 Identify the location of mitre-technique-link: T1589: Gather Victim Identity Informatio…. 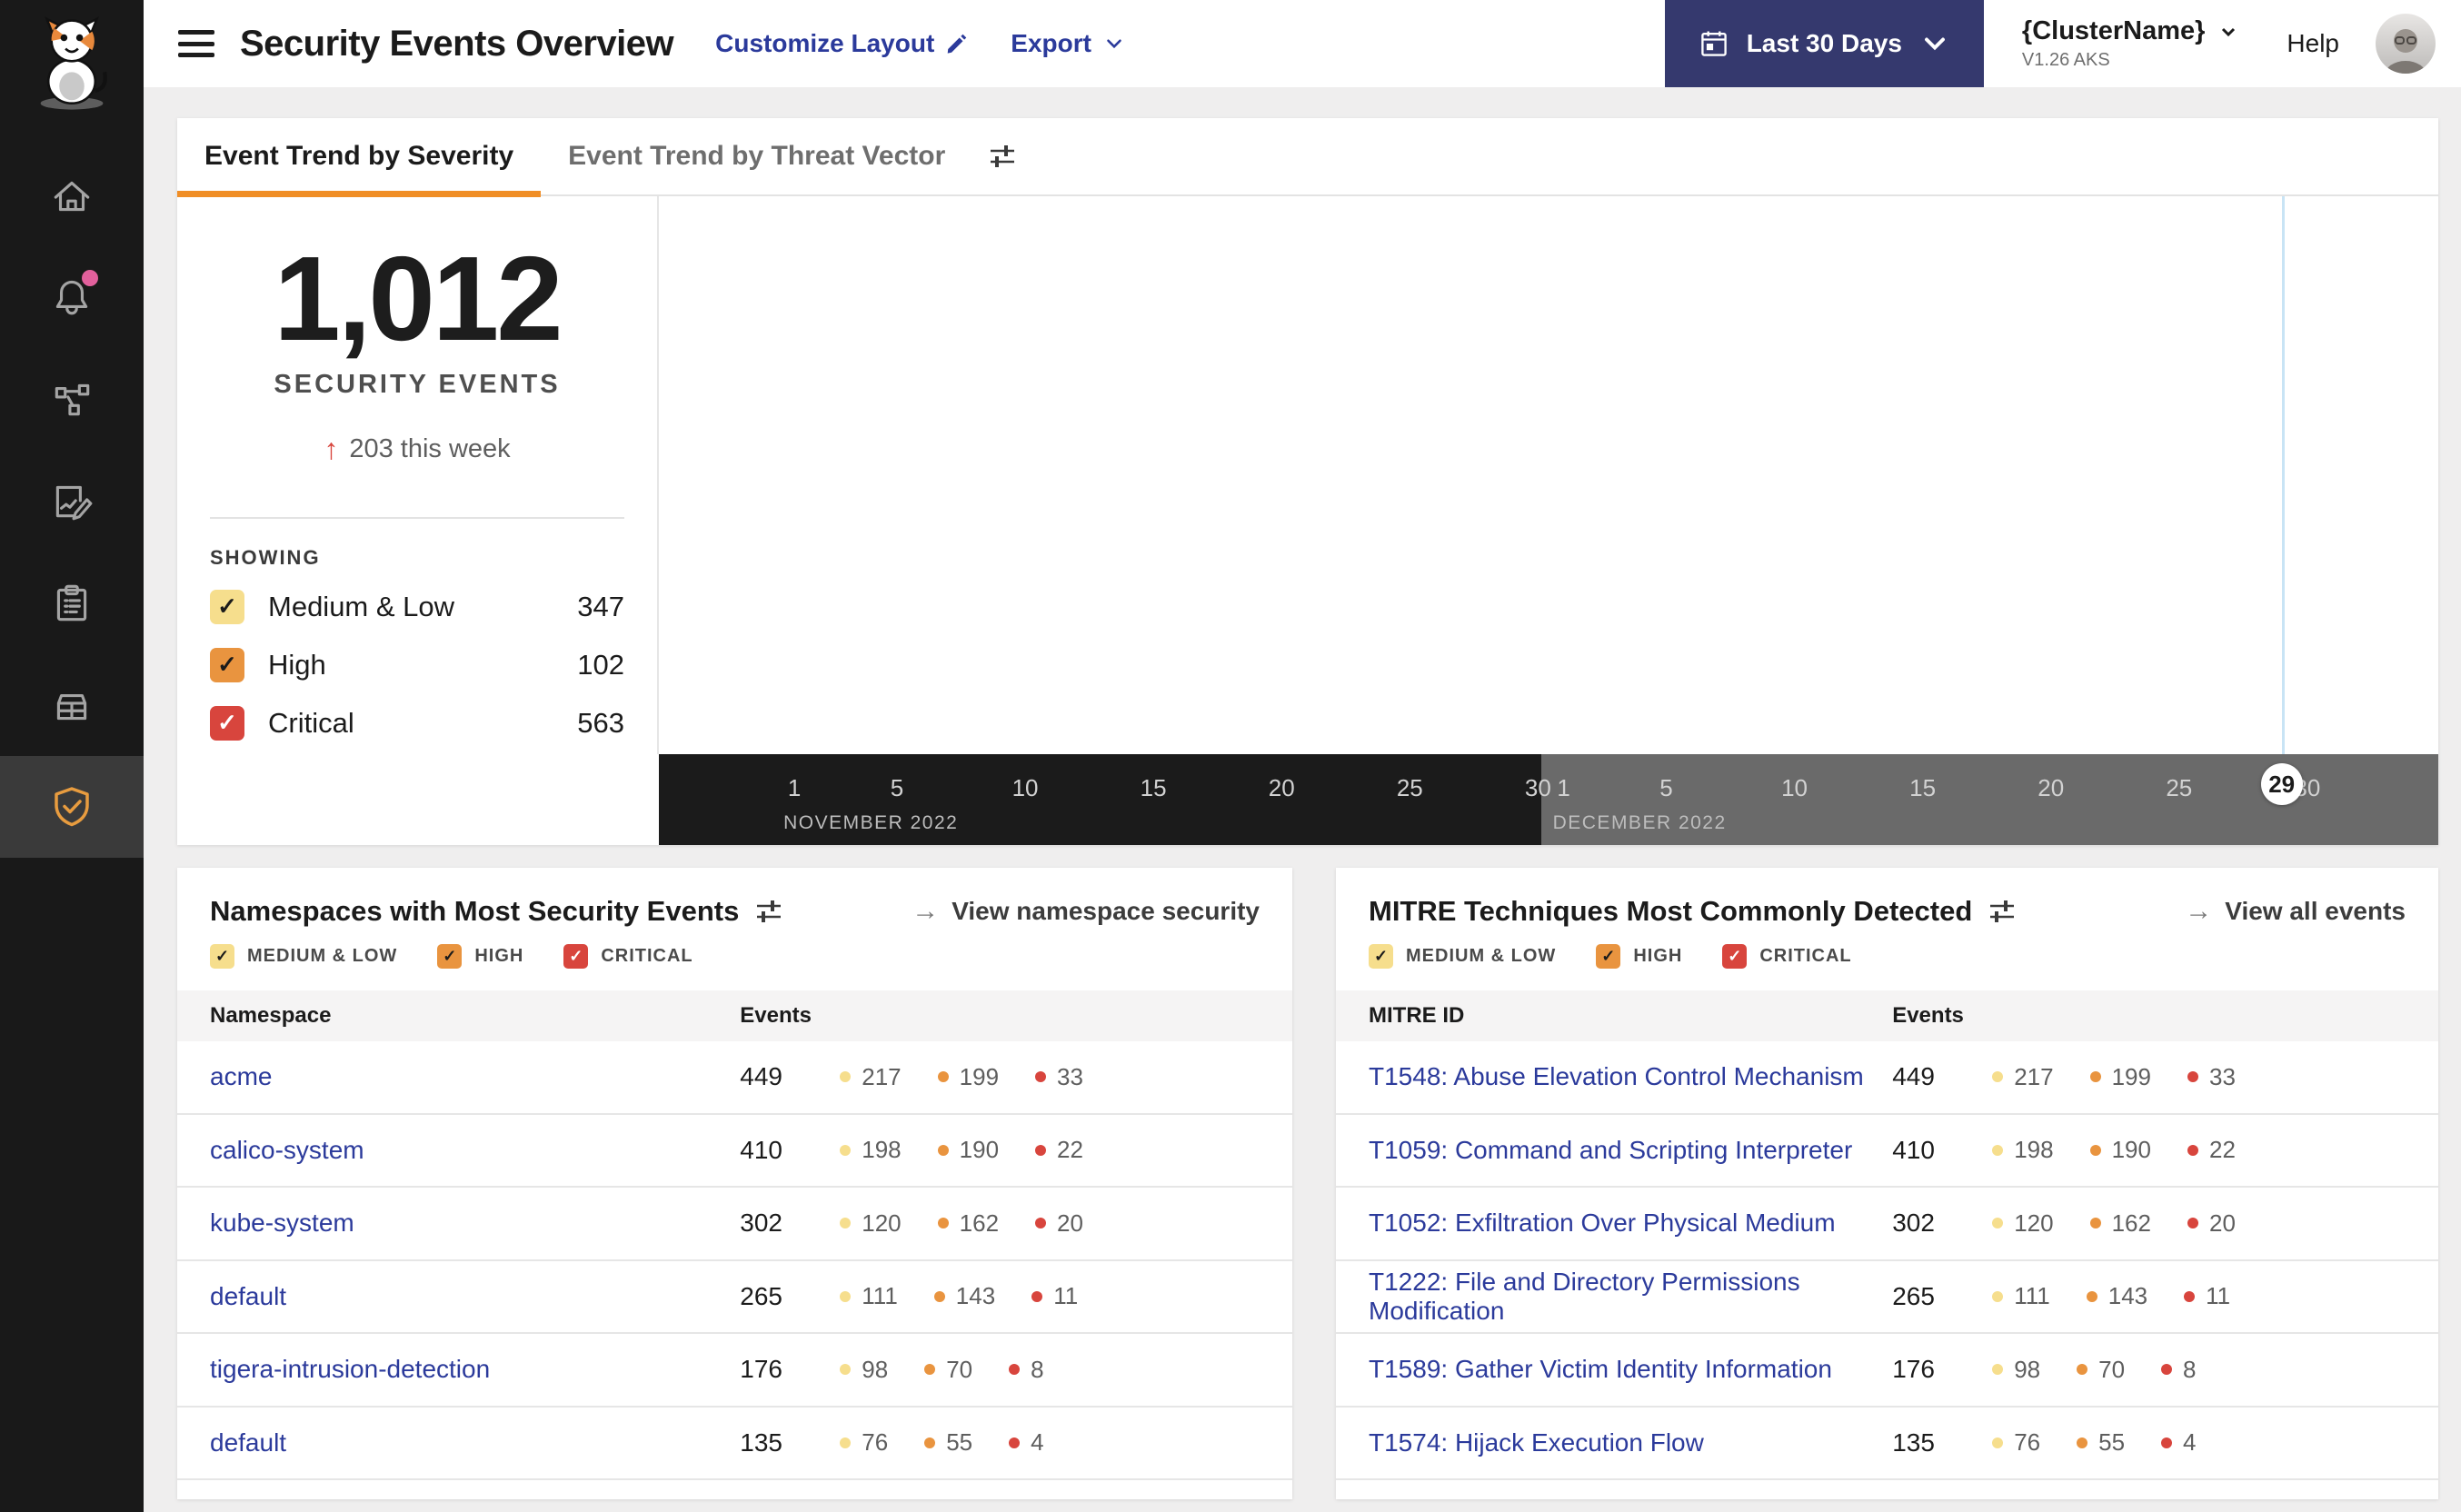
(1630, 1369).